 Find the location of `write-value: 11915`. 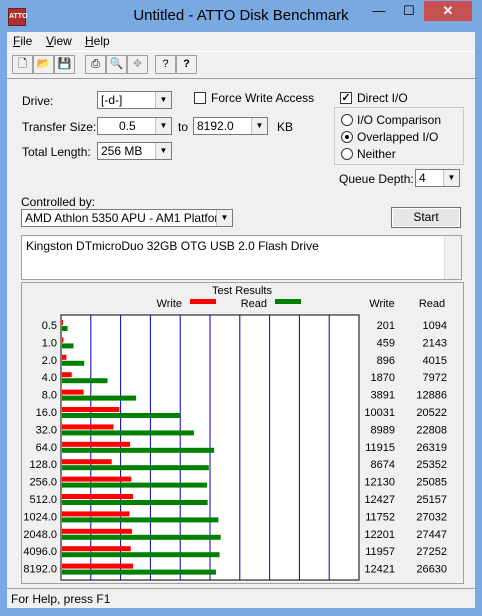

write-value: 11915 is located at coordinates (380, 448).